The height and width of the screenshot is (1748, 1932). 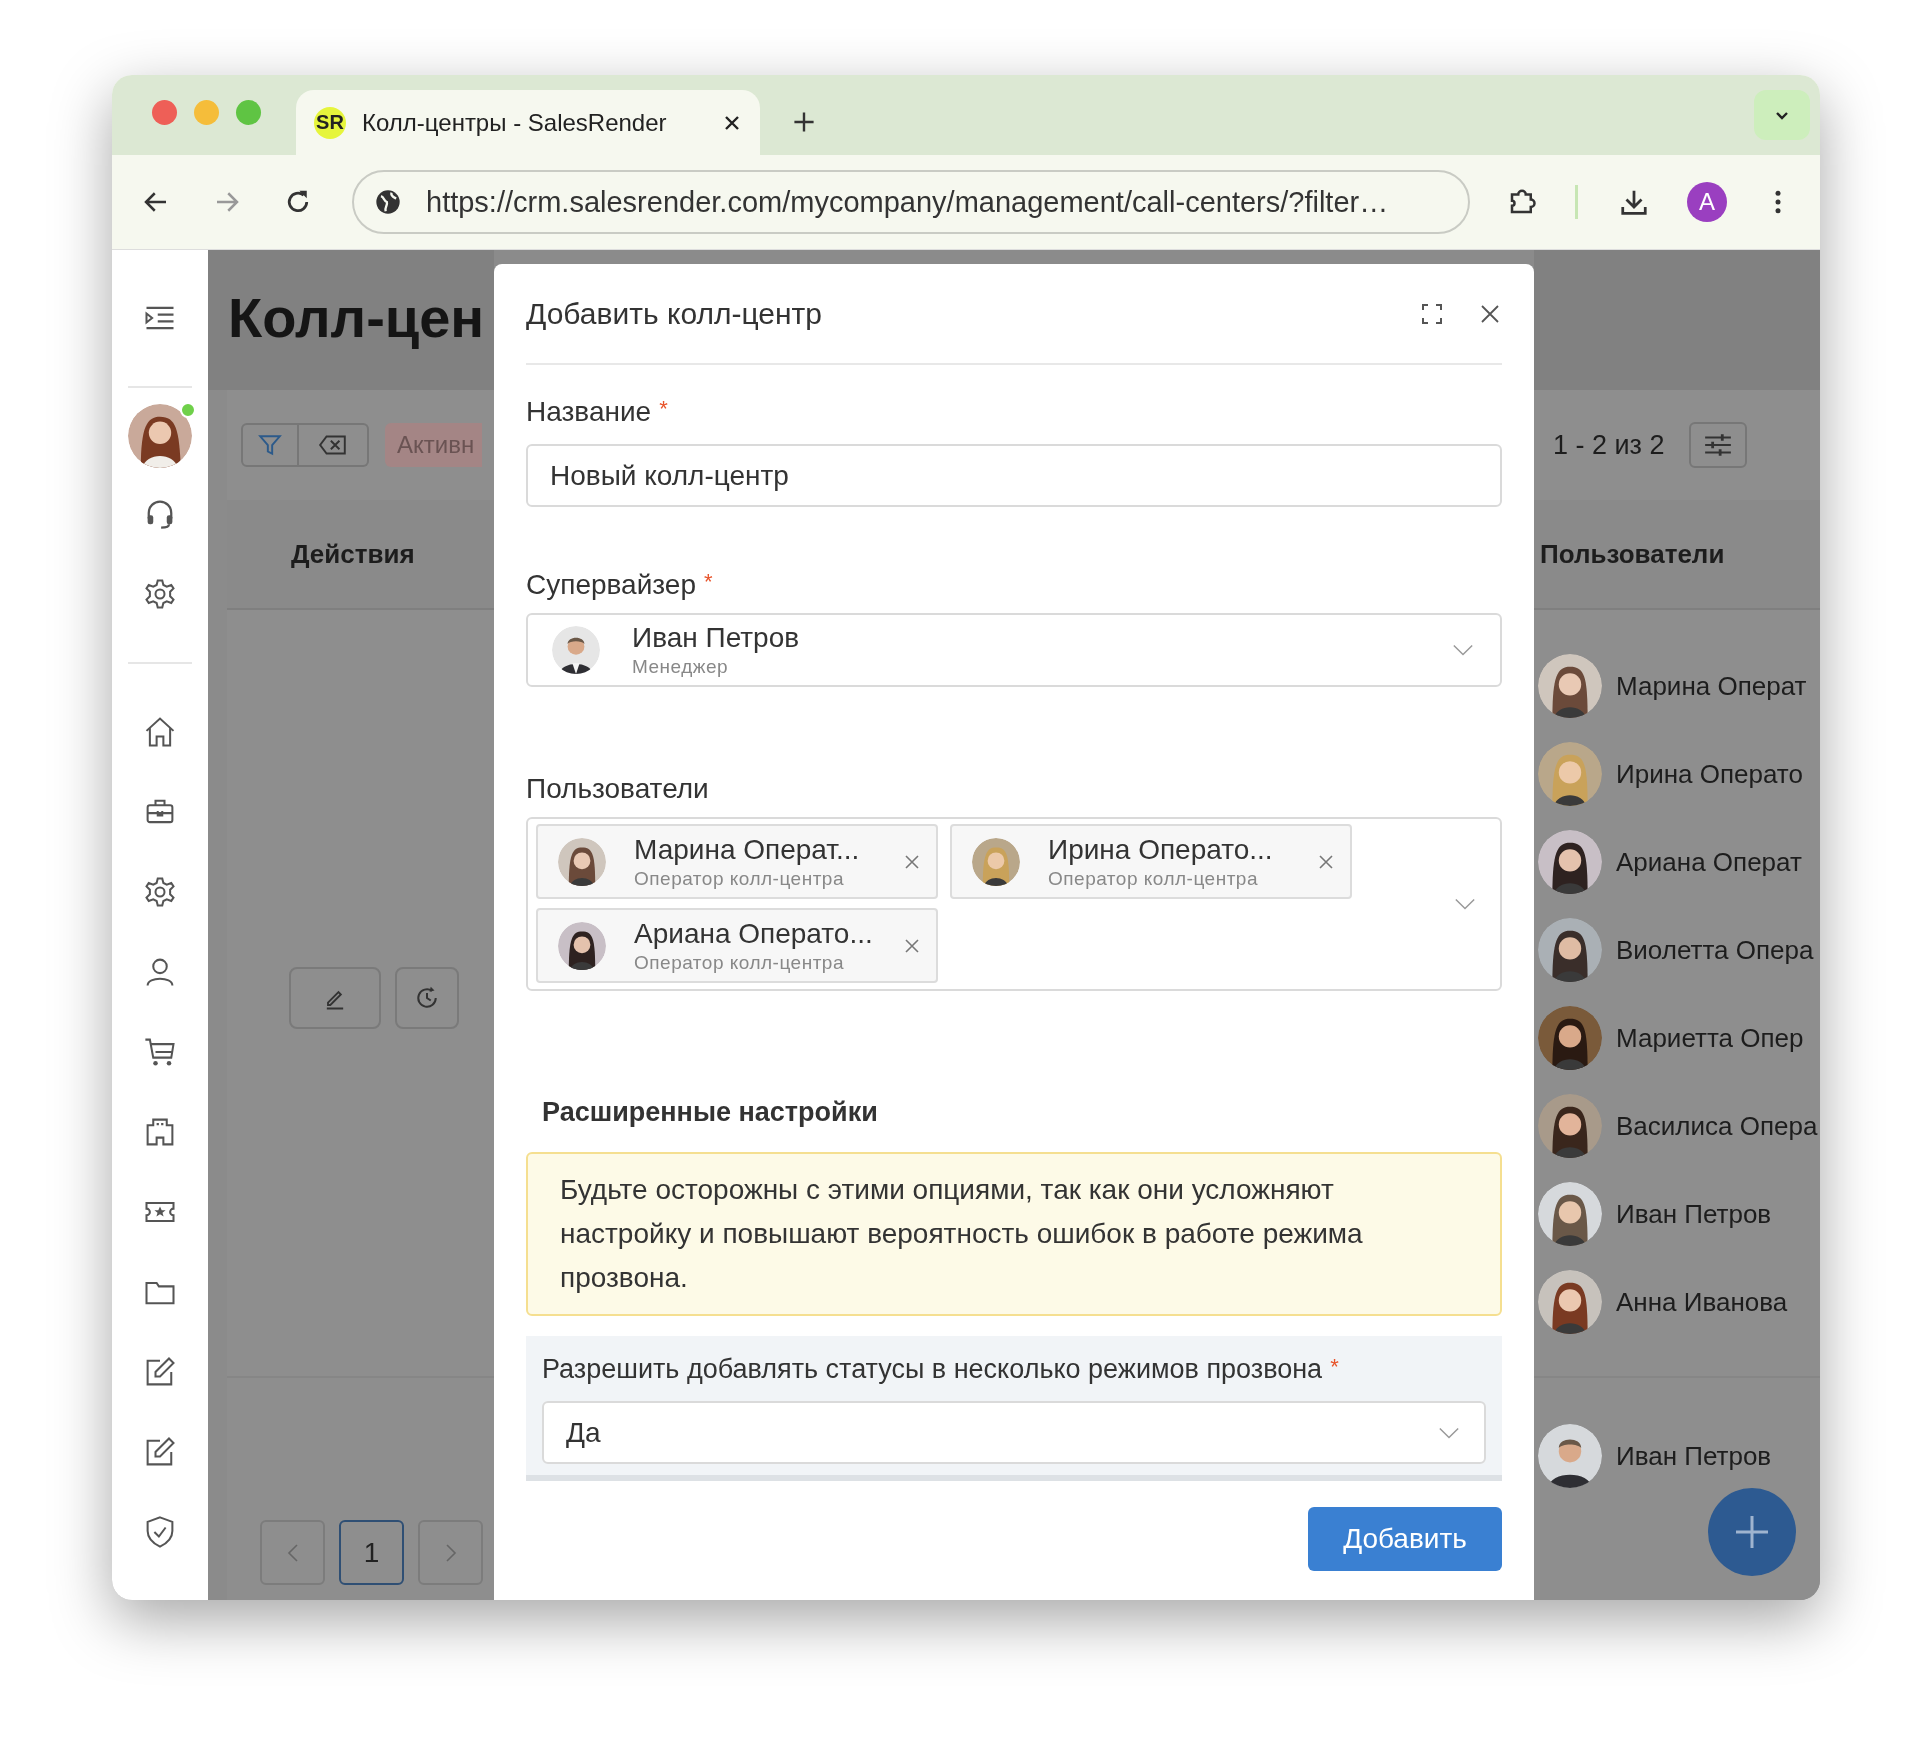 What do you see at coordinates (356, 317) in the screenshot?
I see `page-title: Колл-цен` at bounding box center [356, 317].